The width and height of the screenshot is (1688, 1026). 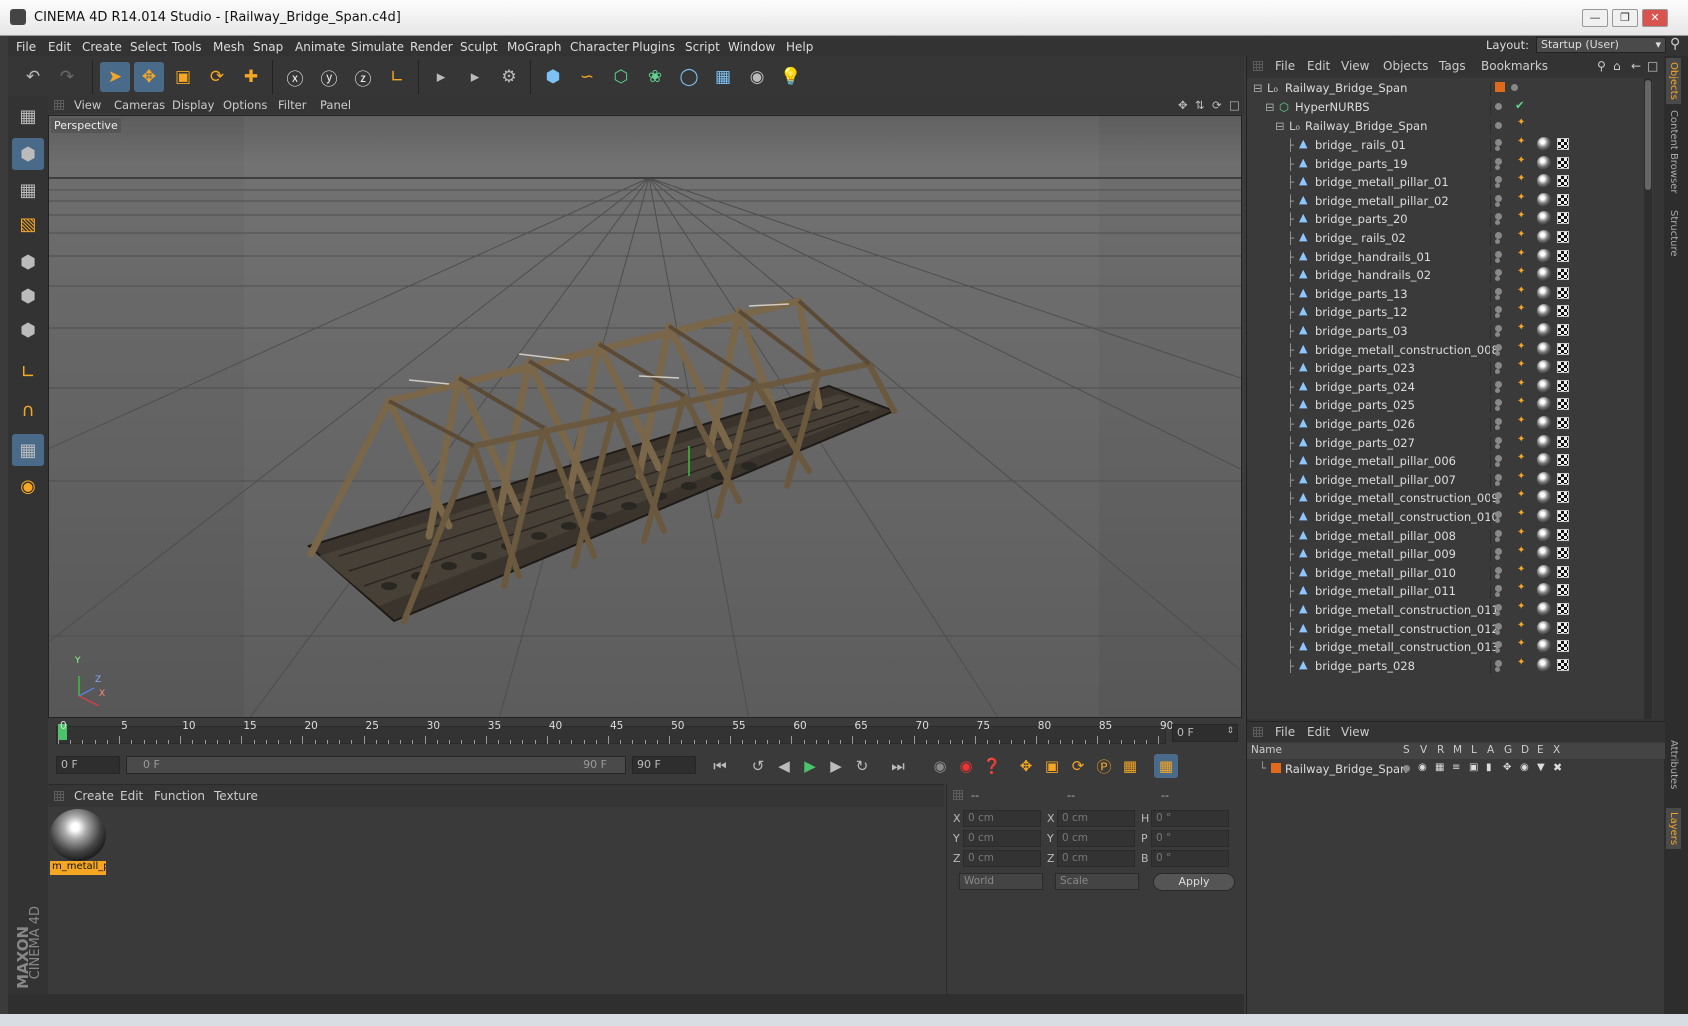 I want to click on object-row: ├ ▲ bridge_handrails_02 ✦, so click(x=1450, y=275).